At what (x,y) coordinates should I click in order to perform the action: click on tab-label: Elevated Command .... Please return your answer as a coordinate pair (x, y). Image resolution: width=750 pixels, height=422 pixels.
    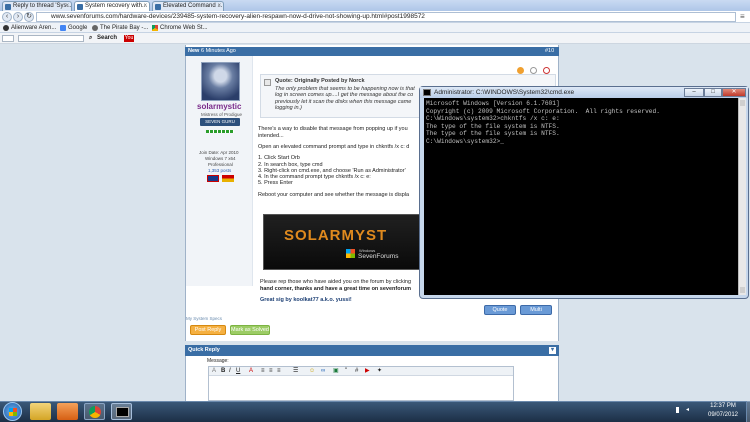
    Looking at the image, I should click on (193, 6).